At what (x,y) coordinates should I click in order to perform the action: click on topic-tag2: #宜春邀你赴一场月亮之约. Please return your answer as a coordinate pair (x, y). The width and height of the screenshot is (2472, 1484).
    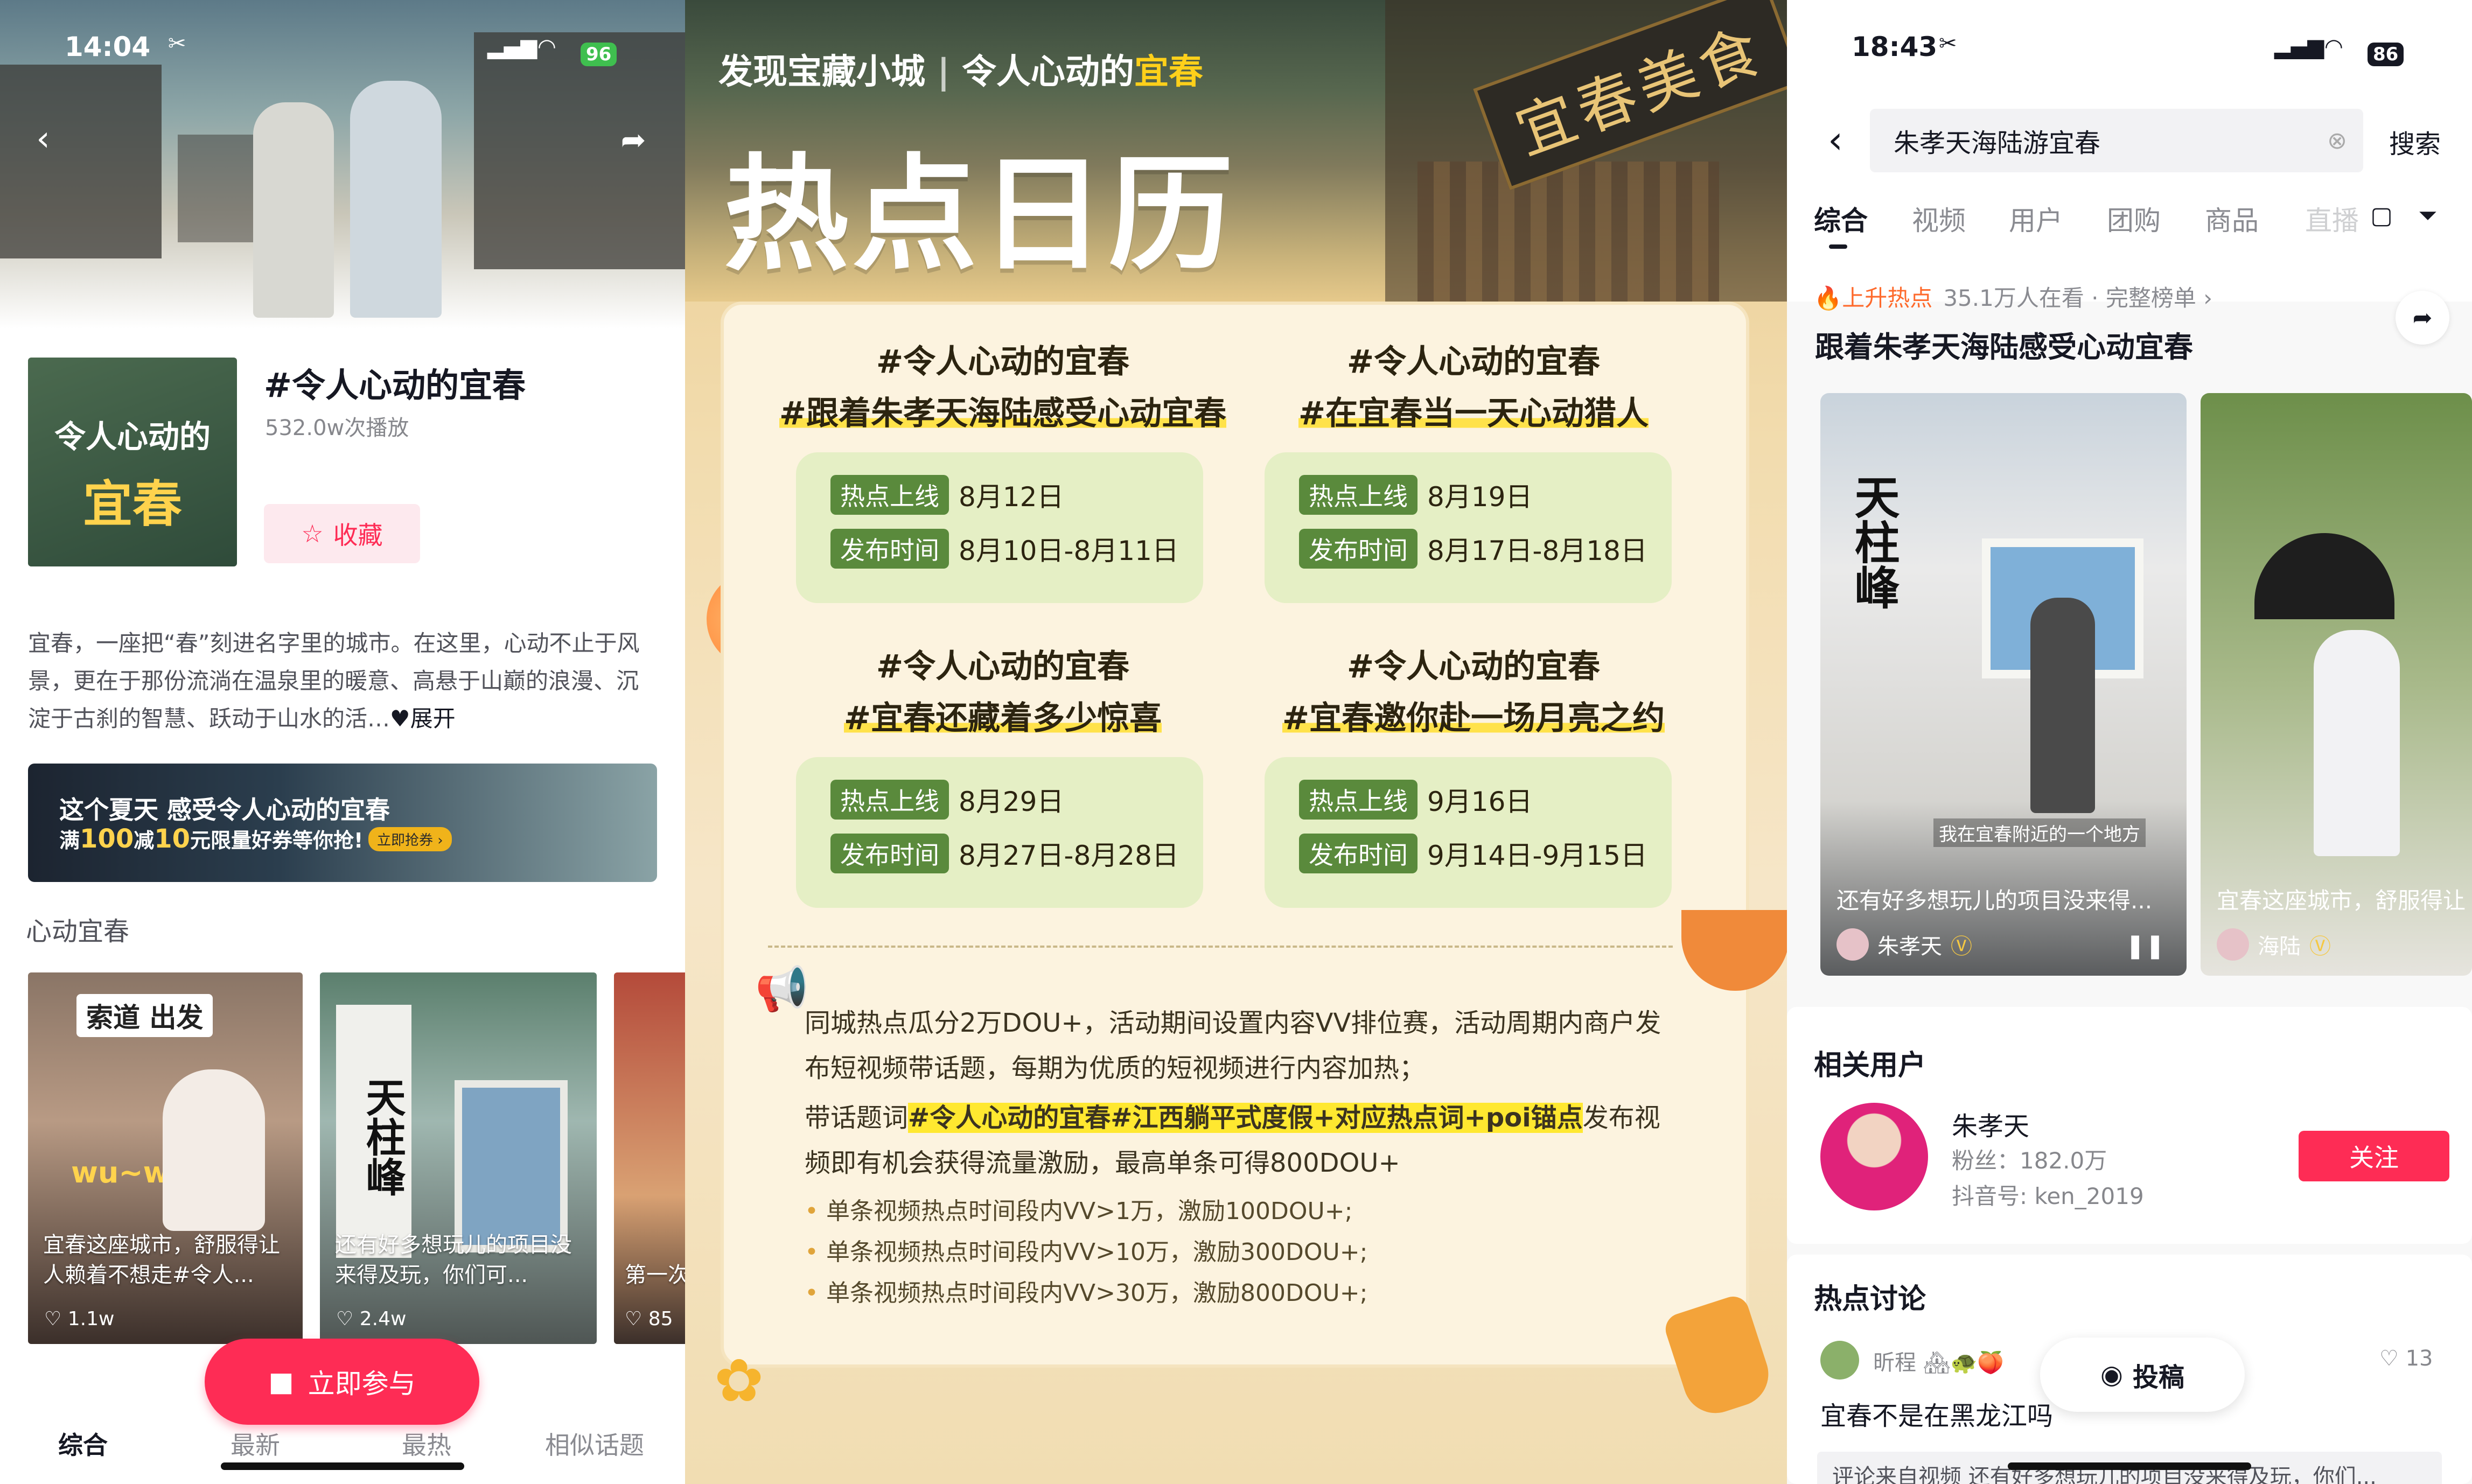
    Looking at the image, I should click on (1473, 718).